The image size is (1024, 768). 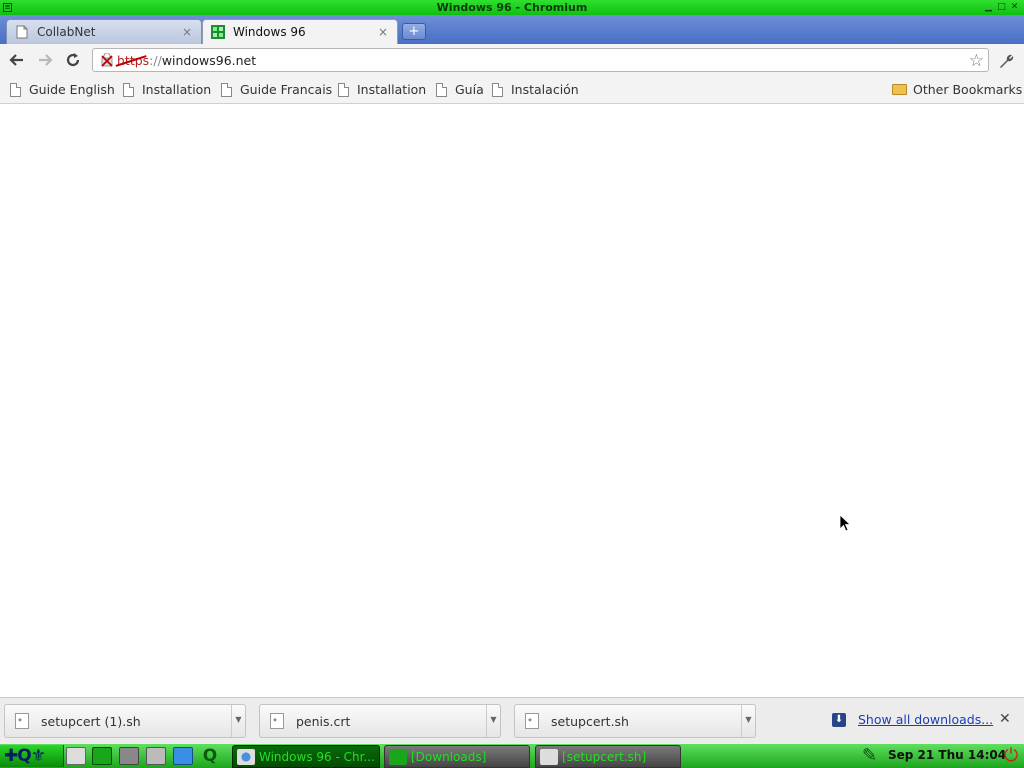 I want to click on pen-tray-icon: ✎, so click(x=873, y=756).